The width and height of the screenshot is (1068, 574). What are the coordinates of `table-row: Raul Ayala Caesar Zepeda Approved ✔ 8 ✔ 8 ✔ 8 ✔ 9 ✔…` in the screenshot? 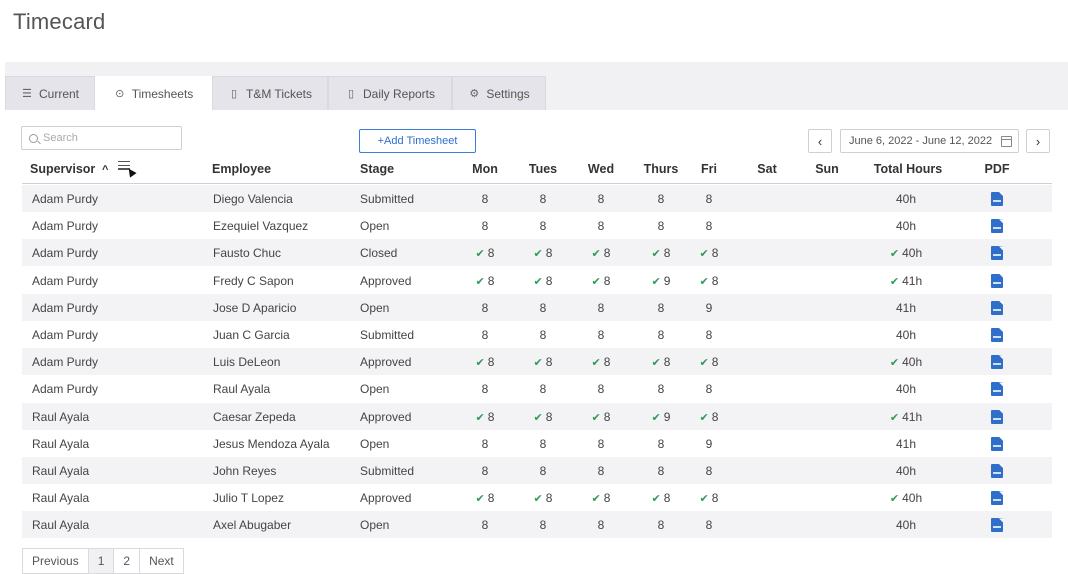 It's located at (537, 416).